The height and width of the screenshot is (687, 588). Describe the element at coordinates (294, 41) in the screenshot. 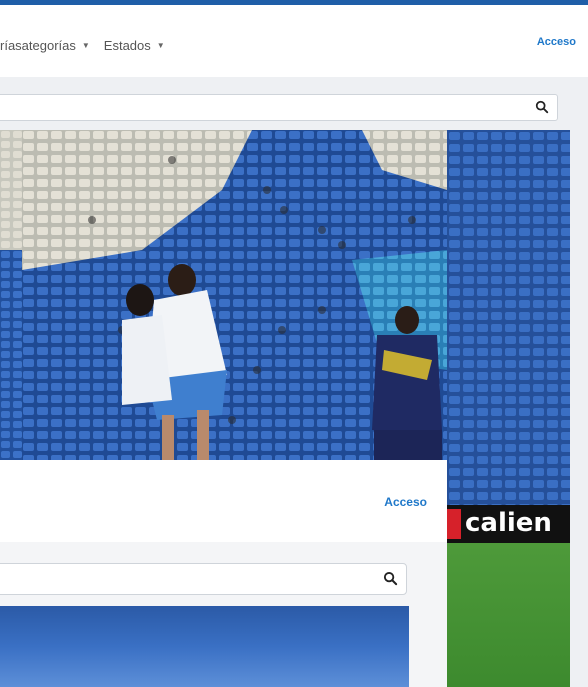

I see `navbar: rías ategorías ▼ Estados ▼ Acceso` at that location.